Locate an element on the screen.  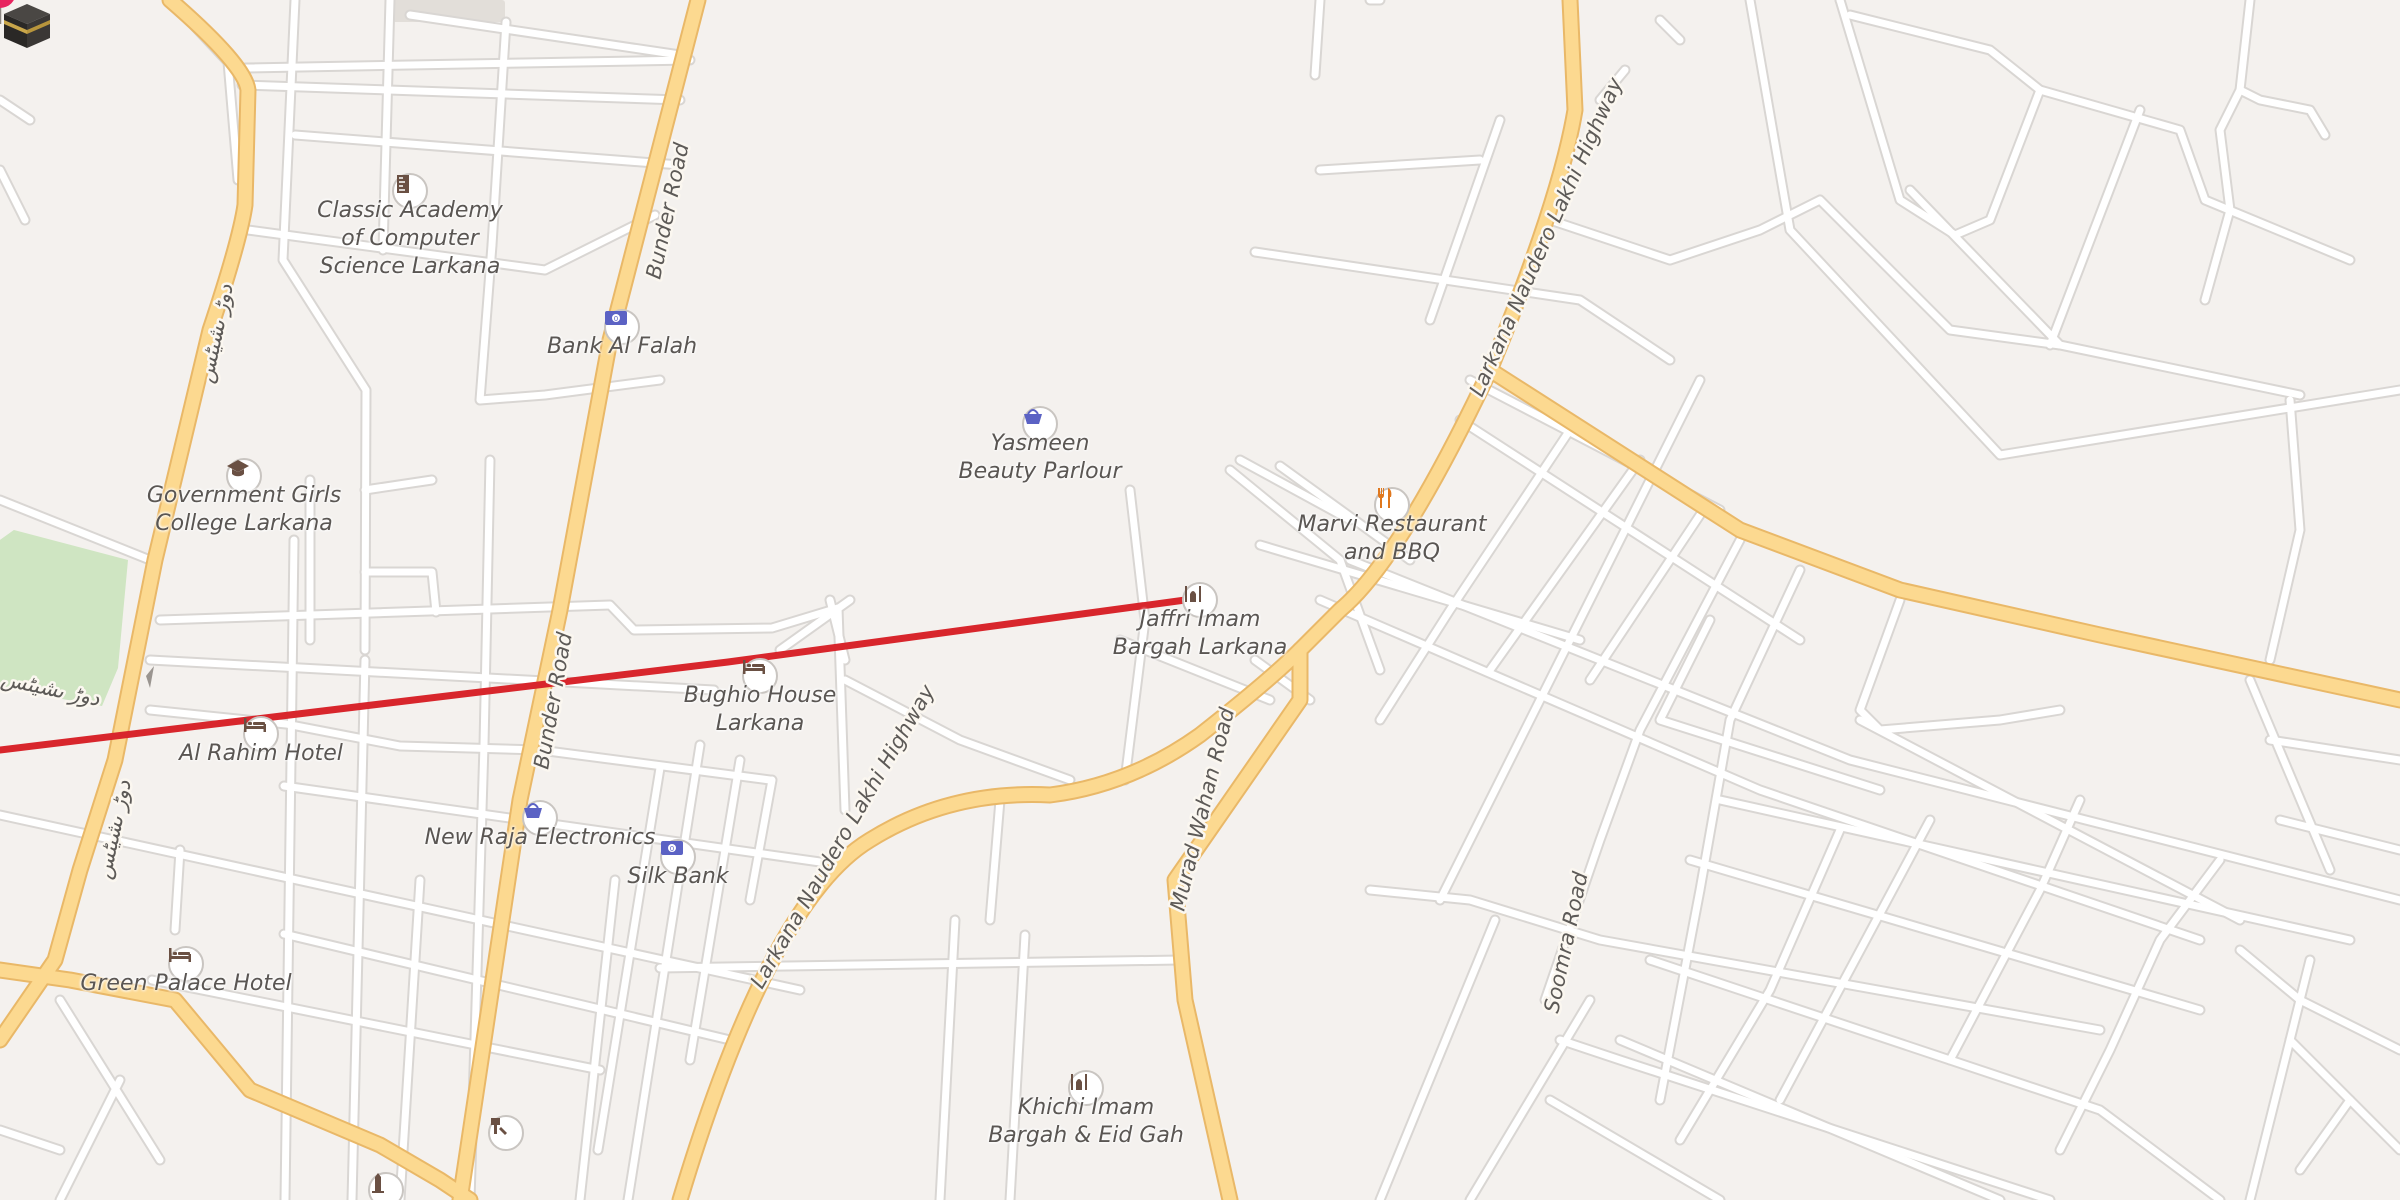
poi-jaffri-imam-bargah: Jaffri Imam Bargah Larkana is located at coordinates (1200, 621).